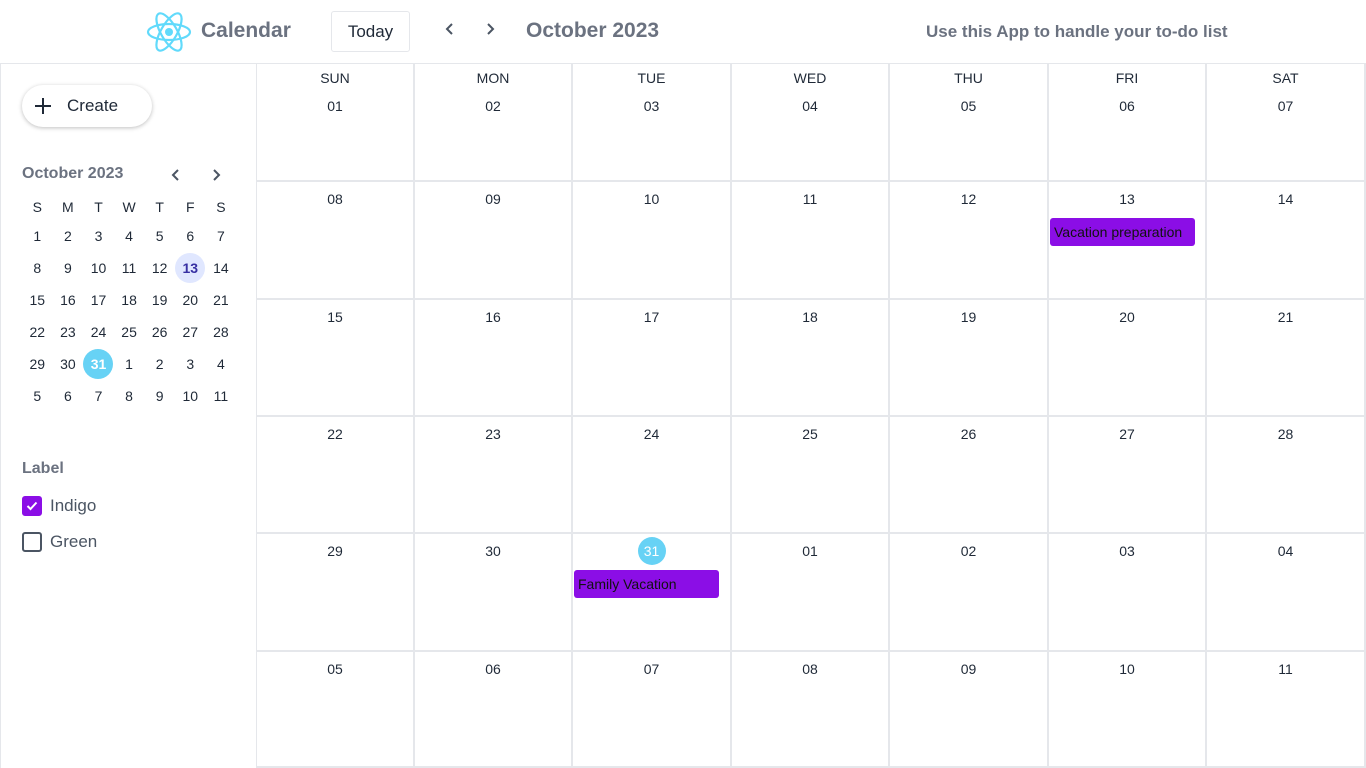 The width and height of the screenshot is (1366, 768). What do you see at coordinates (59, 542) in the screenshot?
I see `label-green: Green` at bounding box center [59, 542].